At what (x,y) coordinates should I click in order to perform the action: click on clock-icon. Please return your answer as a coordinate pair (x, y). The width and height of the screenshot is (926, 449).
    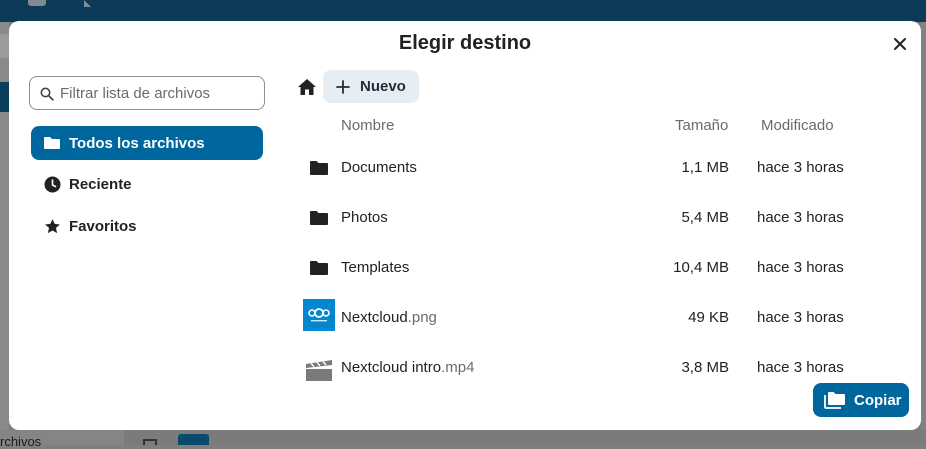
    Looking at the image, I should click on (52, 184).